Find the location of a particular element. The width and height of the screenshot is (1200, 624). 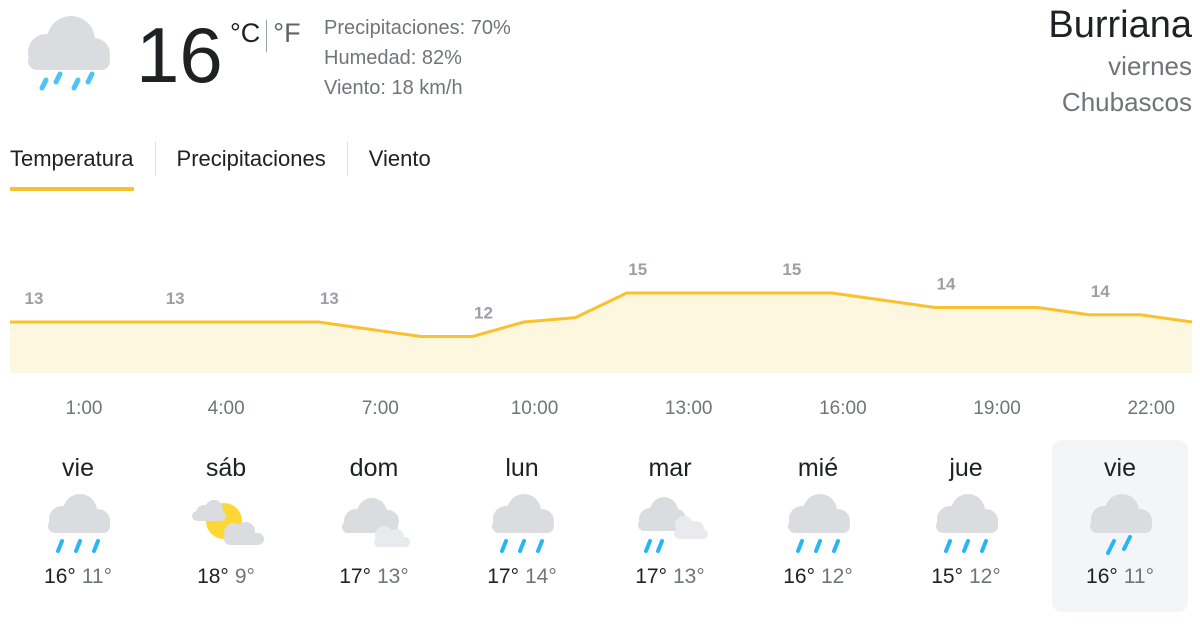

low-temp: 14° is located at coordinates (541, 576).